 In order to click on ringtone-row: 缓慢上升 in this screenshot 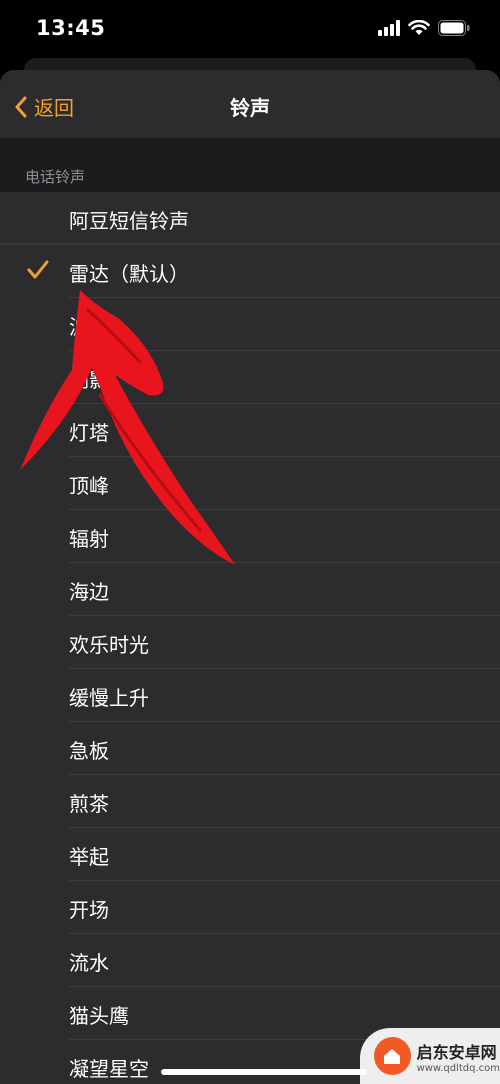, I will do `click(250, 695)`.